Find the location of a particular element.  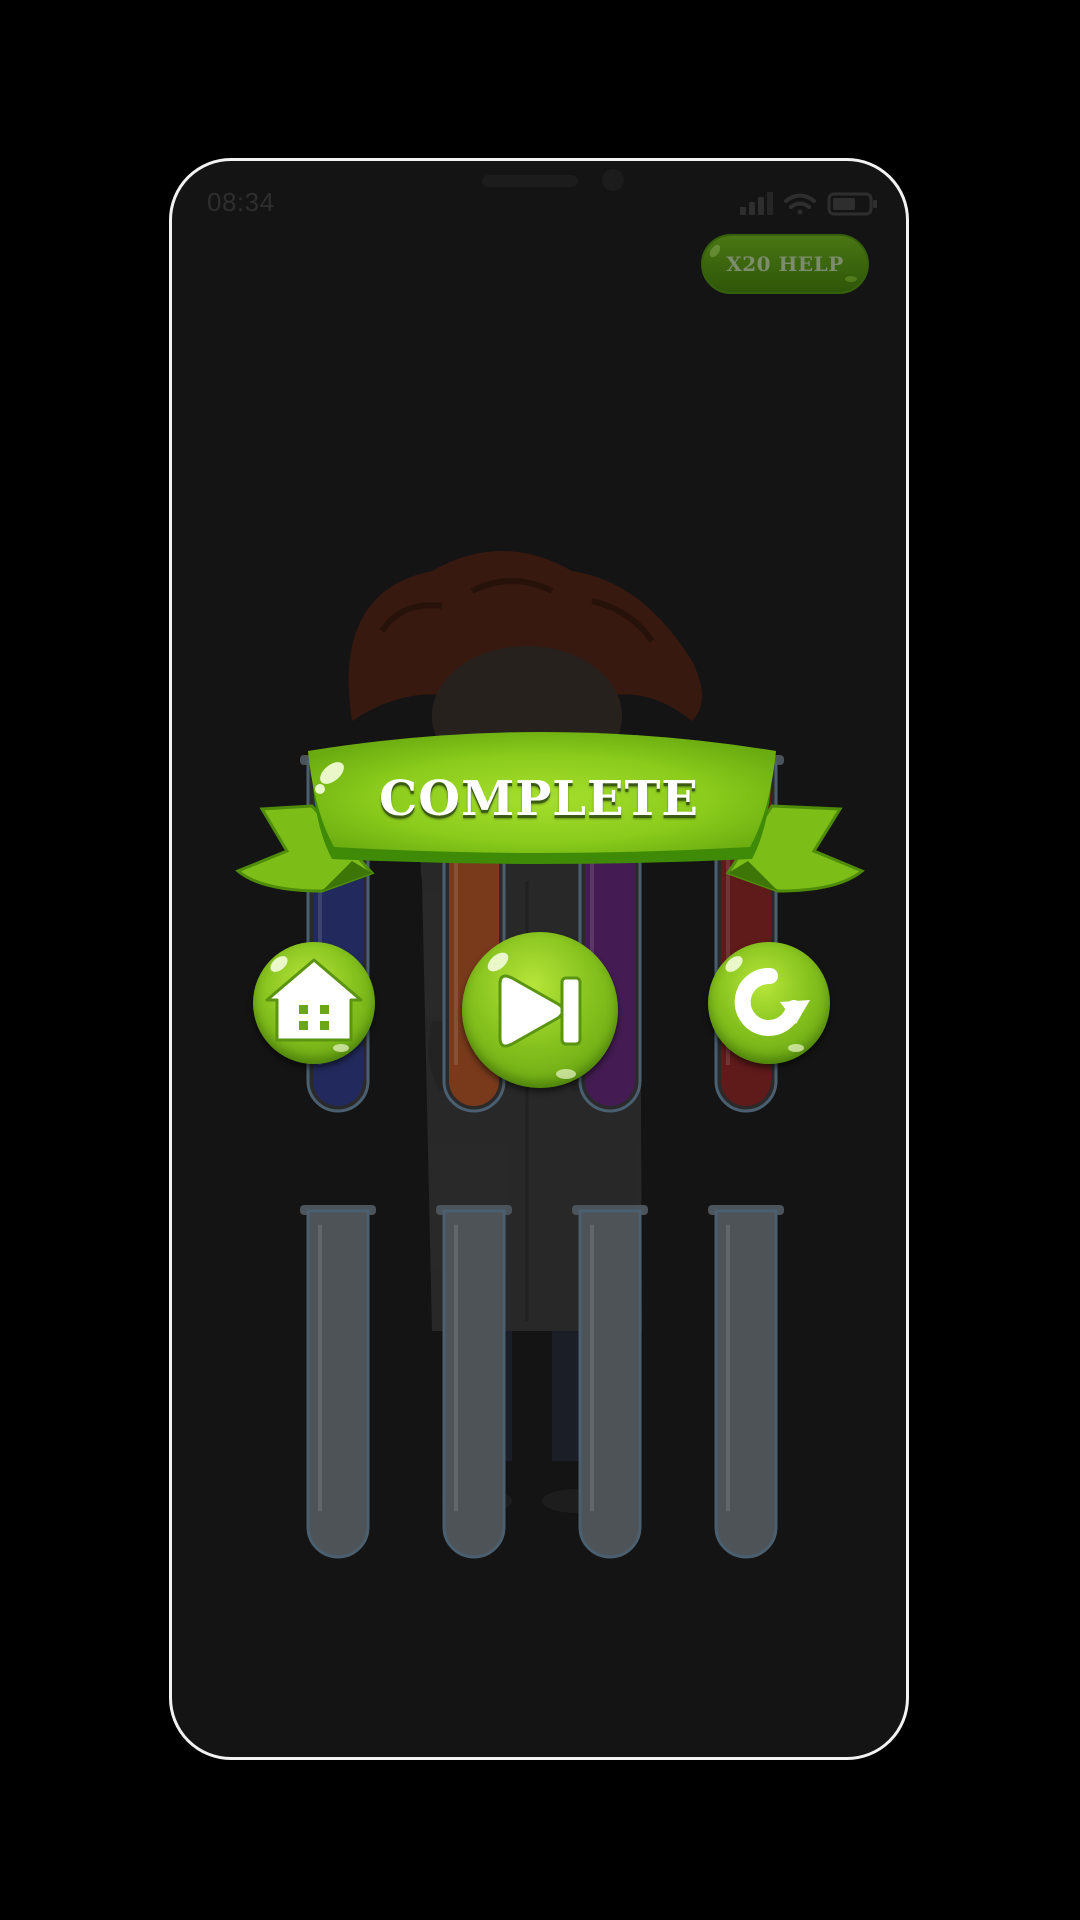

restart-button is located at coordinates (769, 1003).